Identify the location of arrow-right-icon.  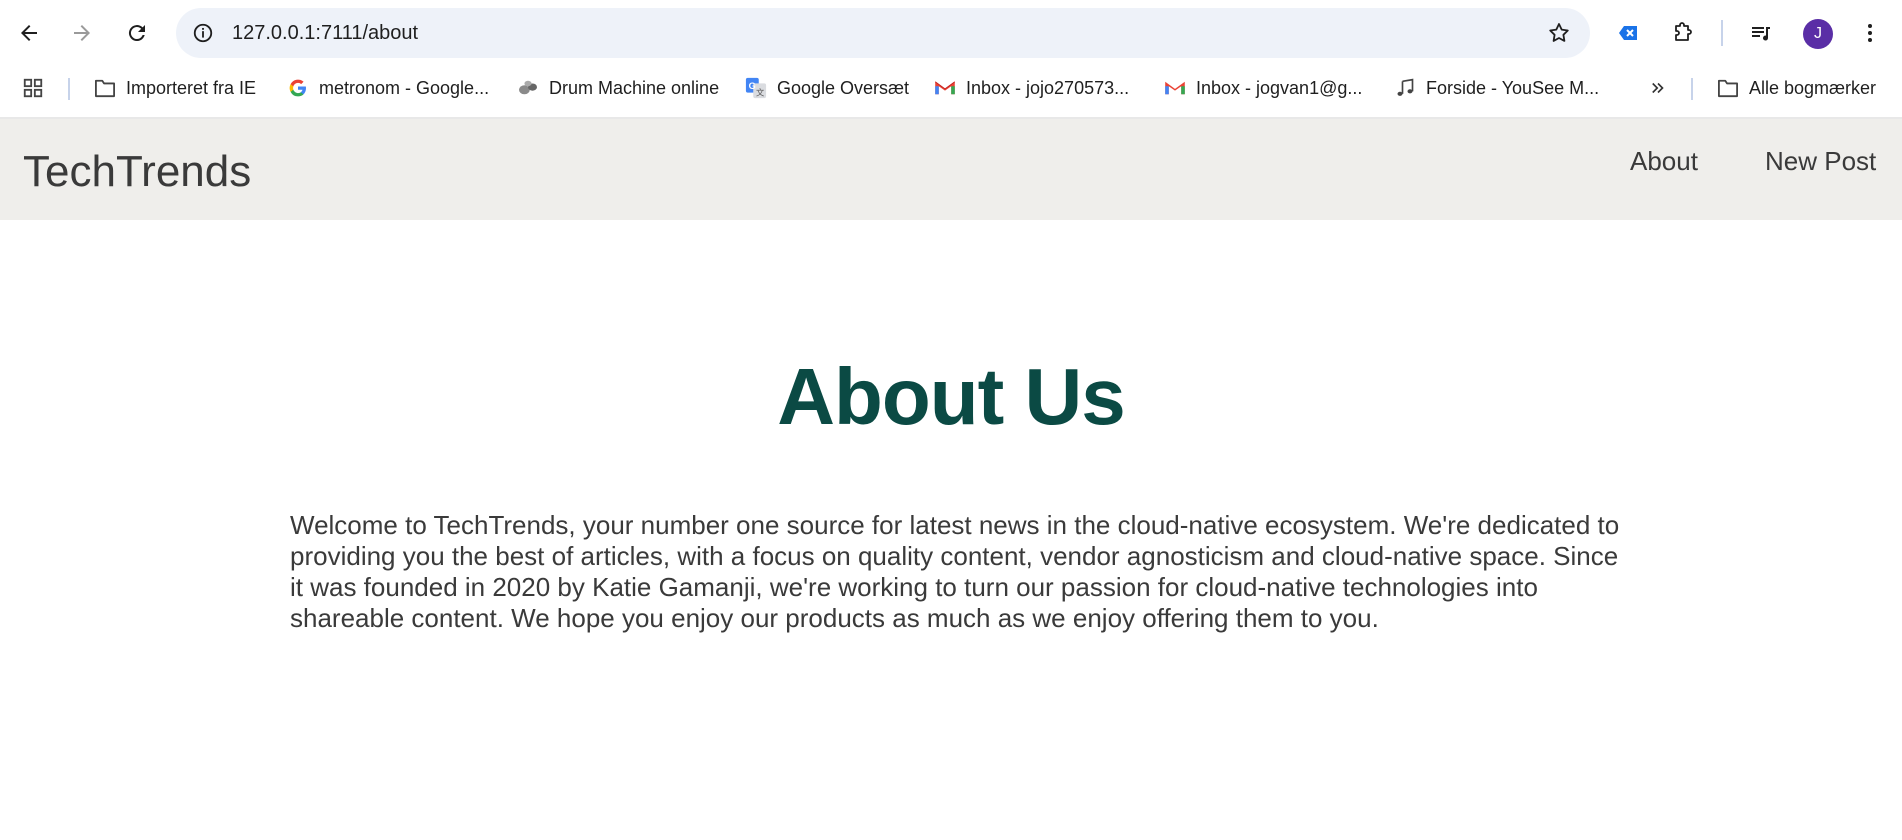
(82, 33).